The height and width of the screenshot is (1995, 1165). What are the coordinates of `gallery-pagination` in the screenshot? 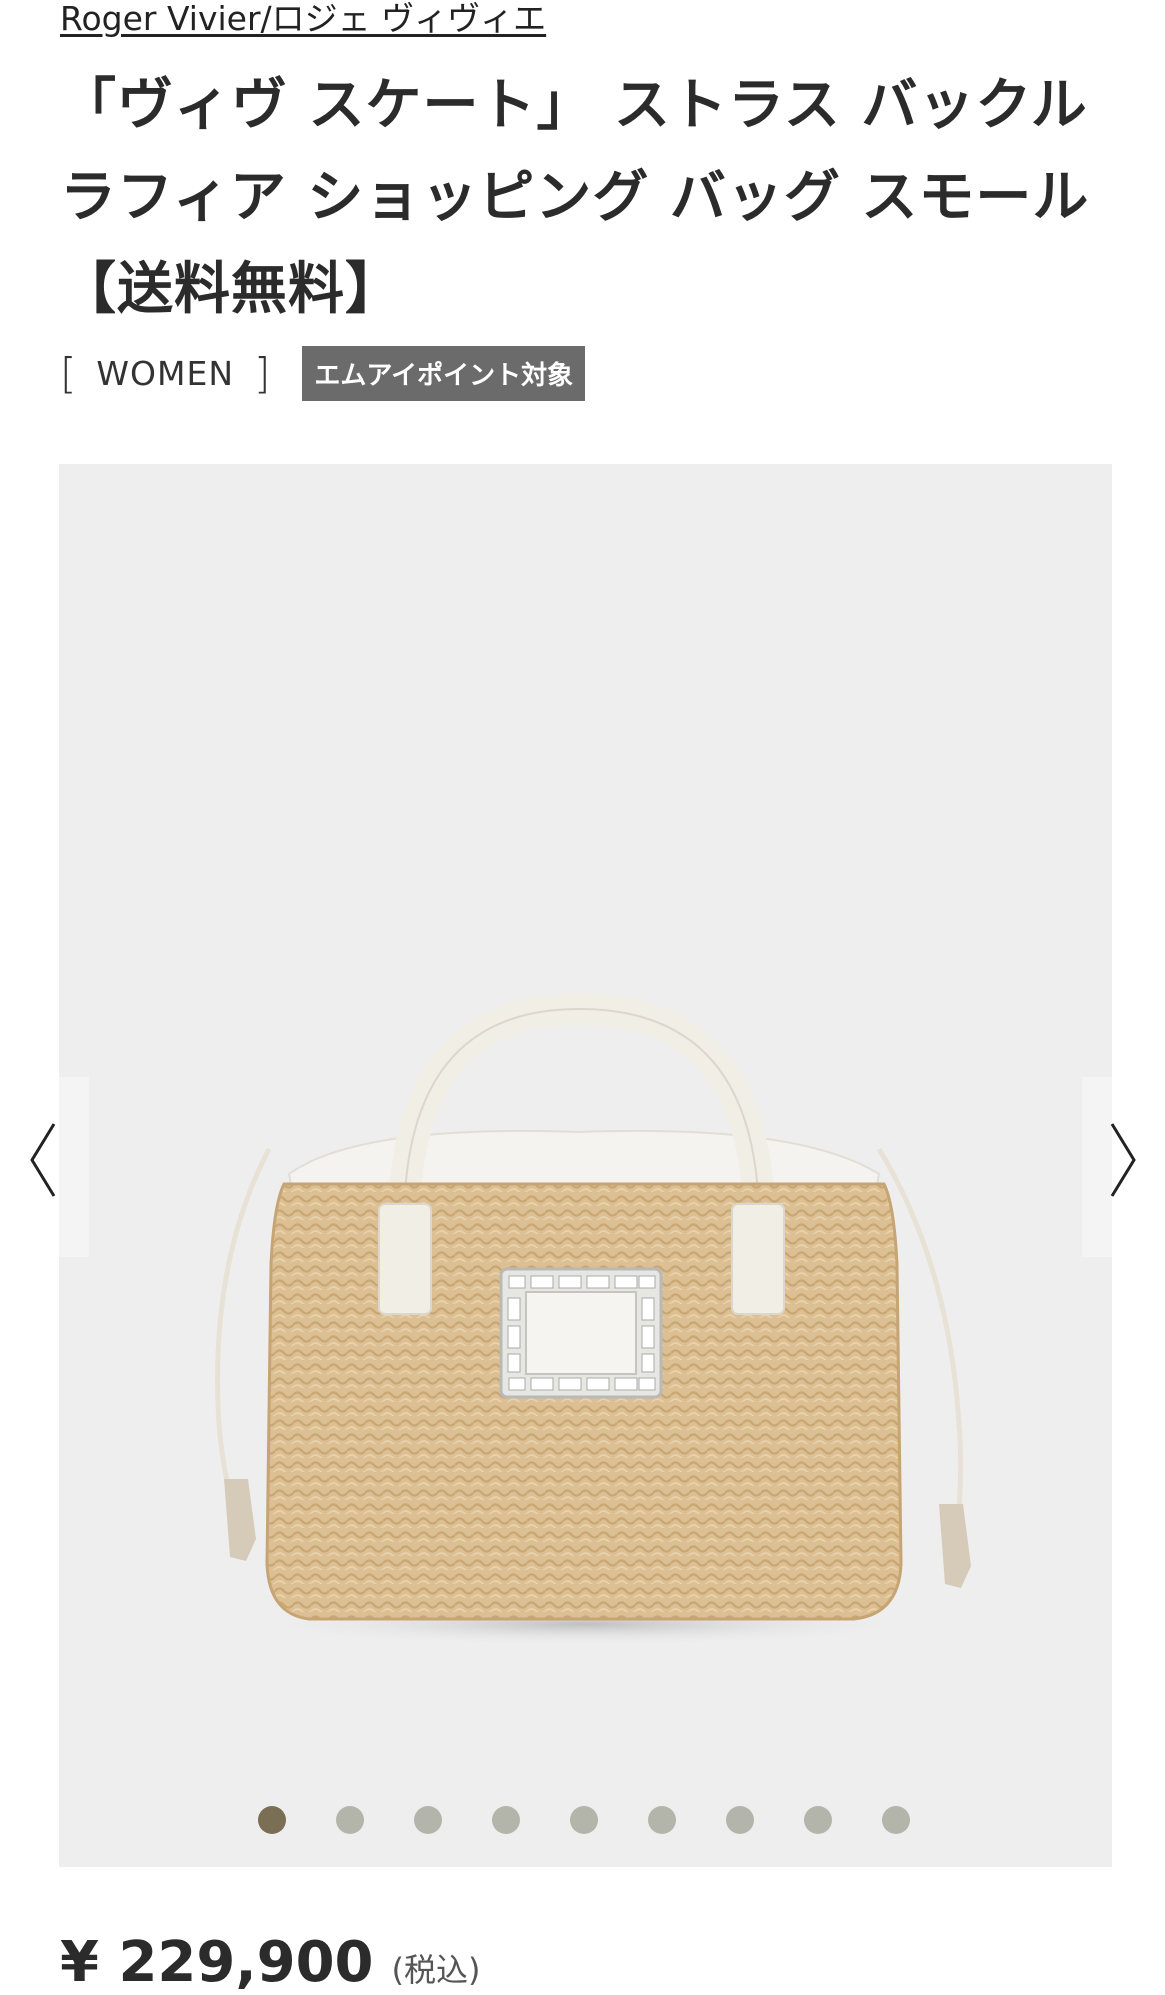 It's located at (584, 1820).